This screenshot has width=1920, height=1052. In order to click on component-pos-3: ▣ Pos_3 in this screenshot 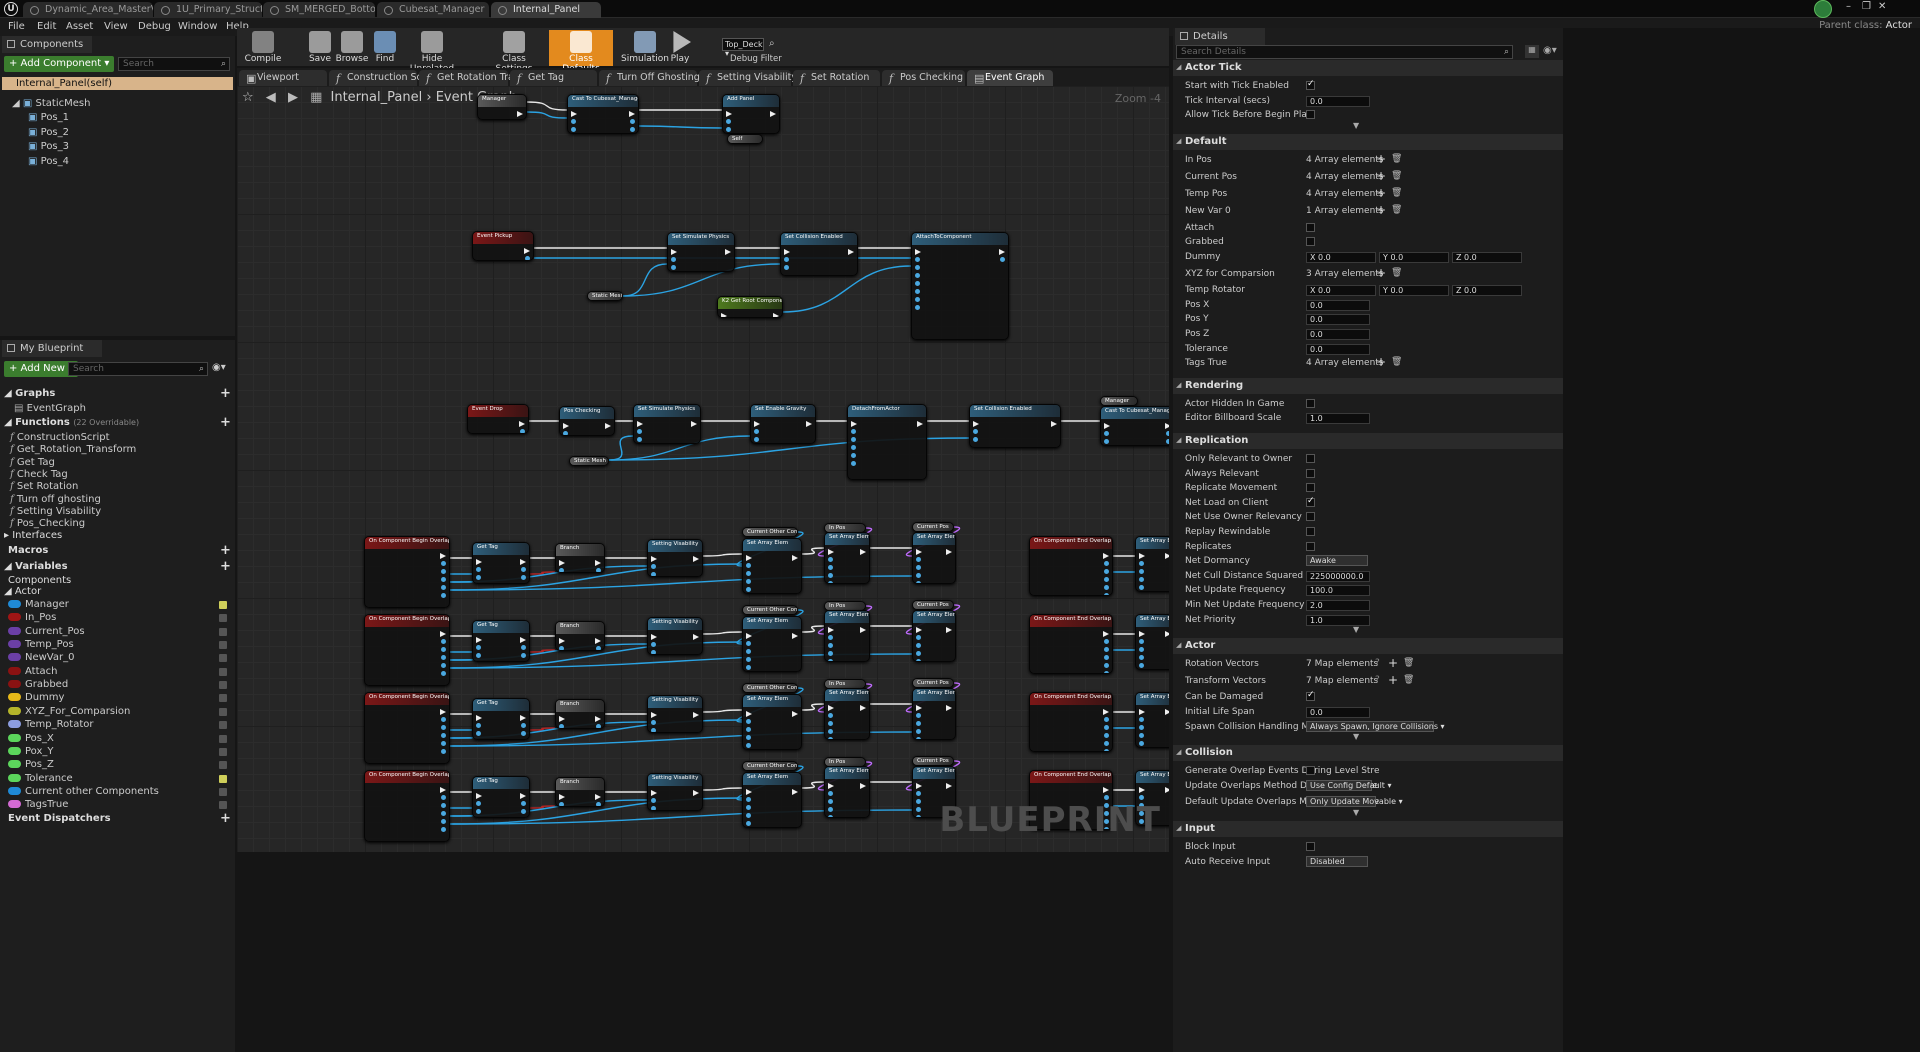, I will do `click(48, 146)`.